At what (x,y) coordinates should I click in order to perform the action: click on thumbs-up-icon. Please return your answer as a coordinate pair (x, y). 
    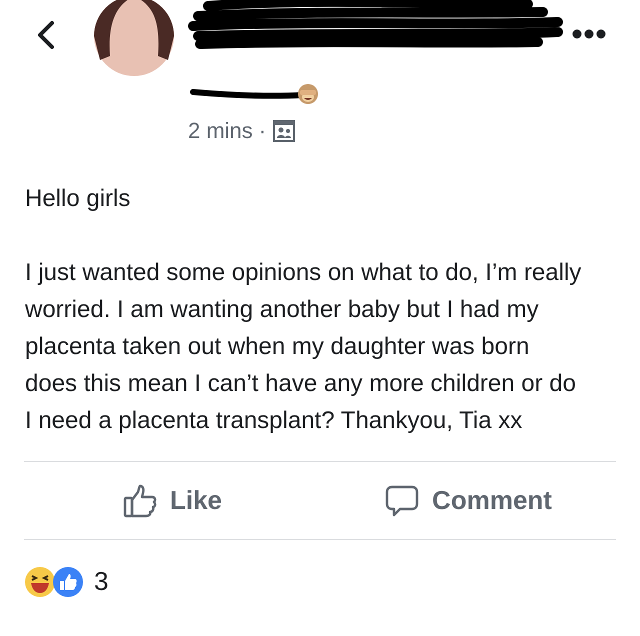
    Looking at the image, I should click on (140, 500).